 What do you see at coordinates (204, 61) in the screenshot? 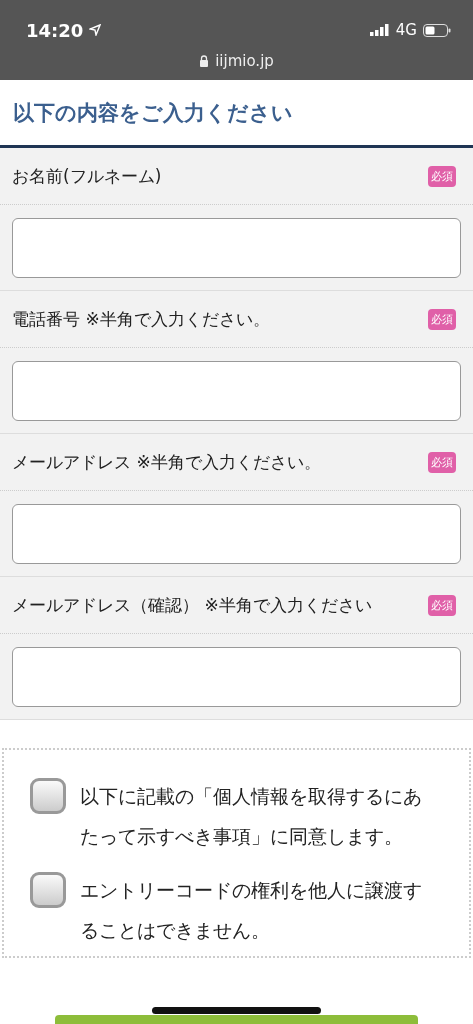
I see `lock-icon` at bounding box center [204, 61].